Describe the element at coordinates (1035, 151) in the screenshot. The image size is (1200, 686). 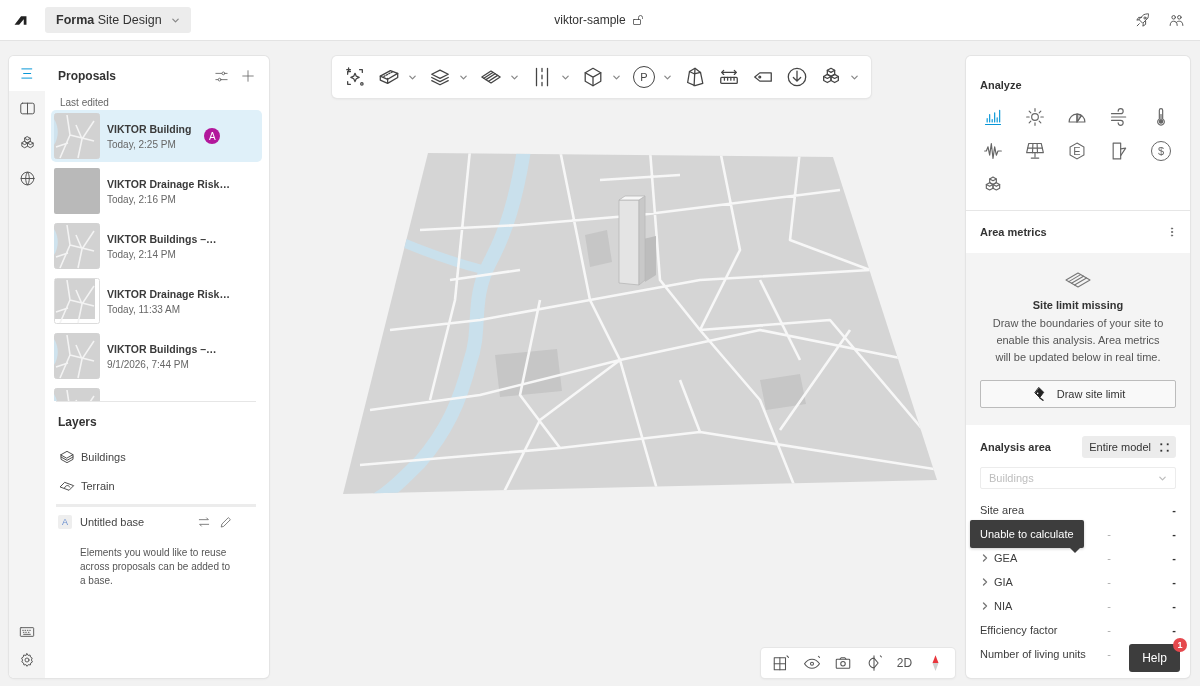
I see `solar-panel-icon` at that location.